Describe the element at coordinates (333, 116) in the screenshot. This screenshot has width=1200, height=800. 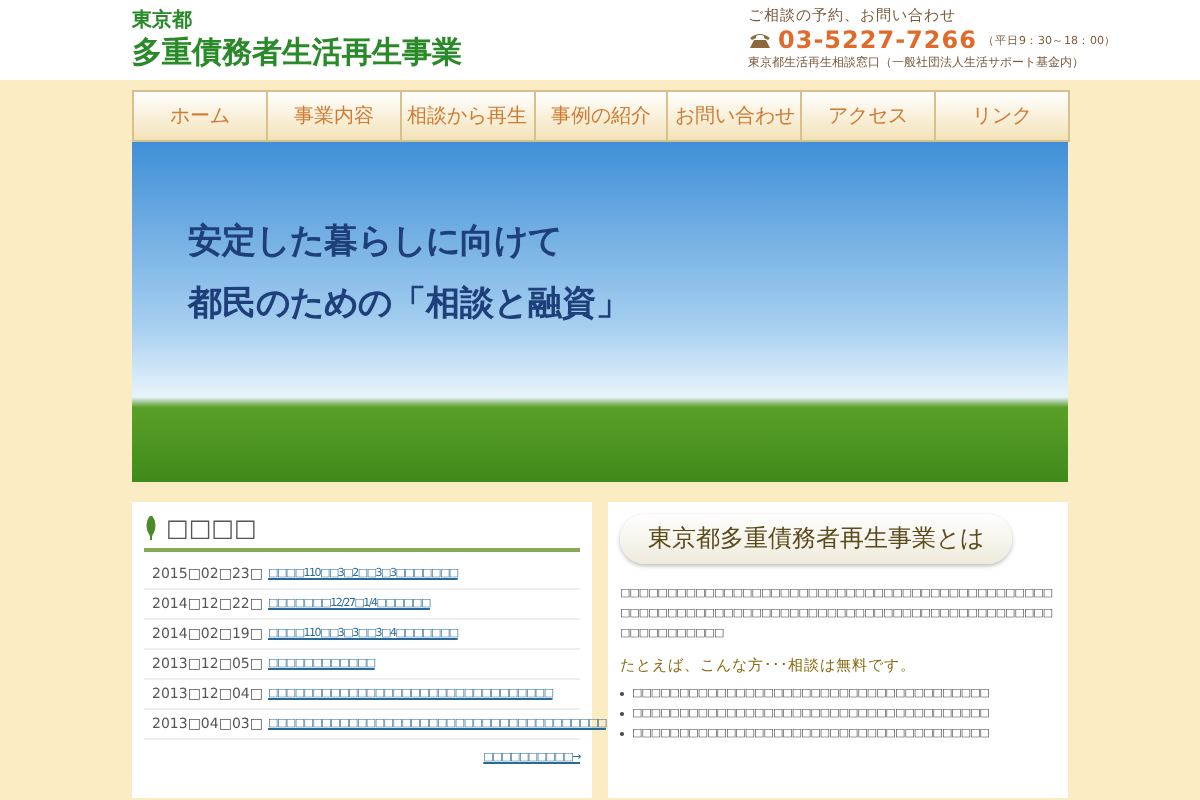
I see `nav-tab: 事業内容` at that location.